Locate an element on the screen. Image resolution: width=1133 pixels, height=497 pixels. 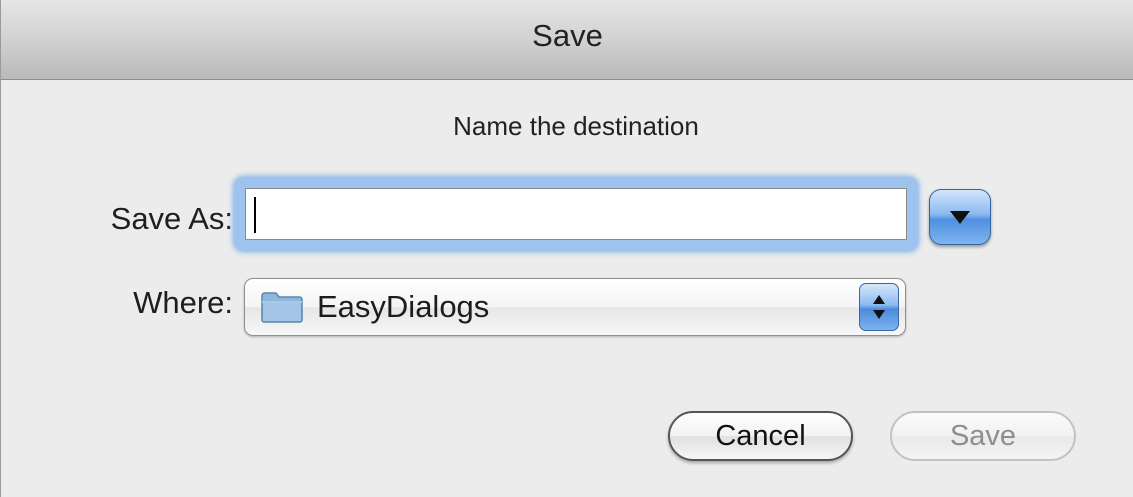
dialog-prompt: Name the destination is located at coordinates (576, 126).